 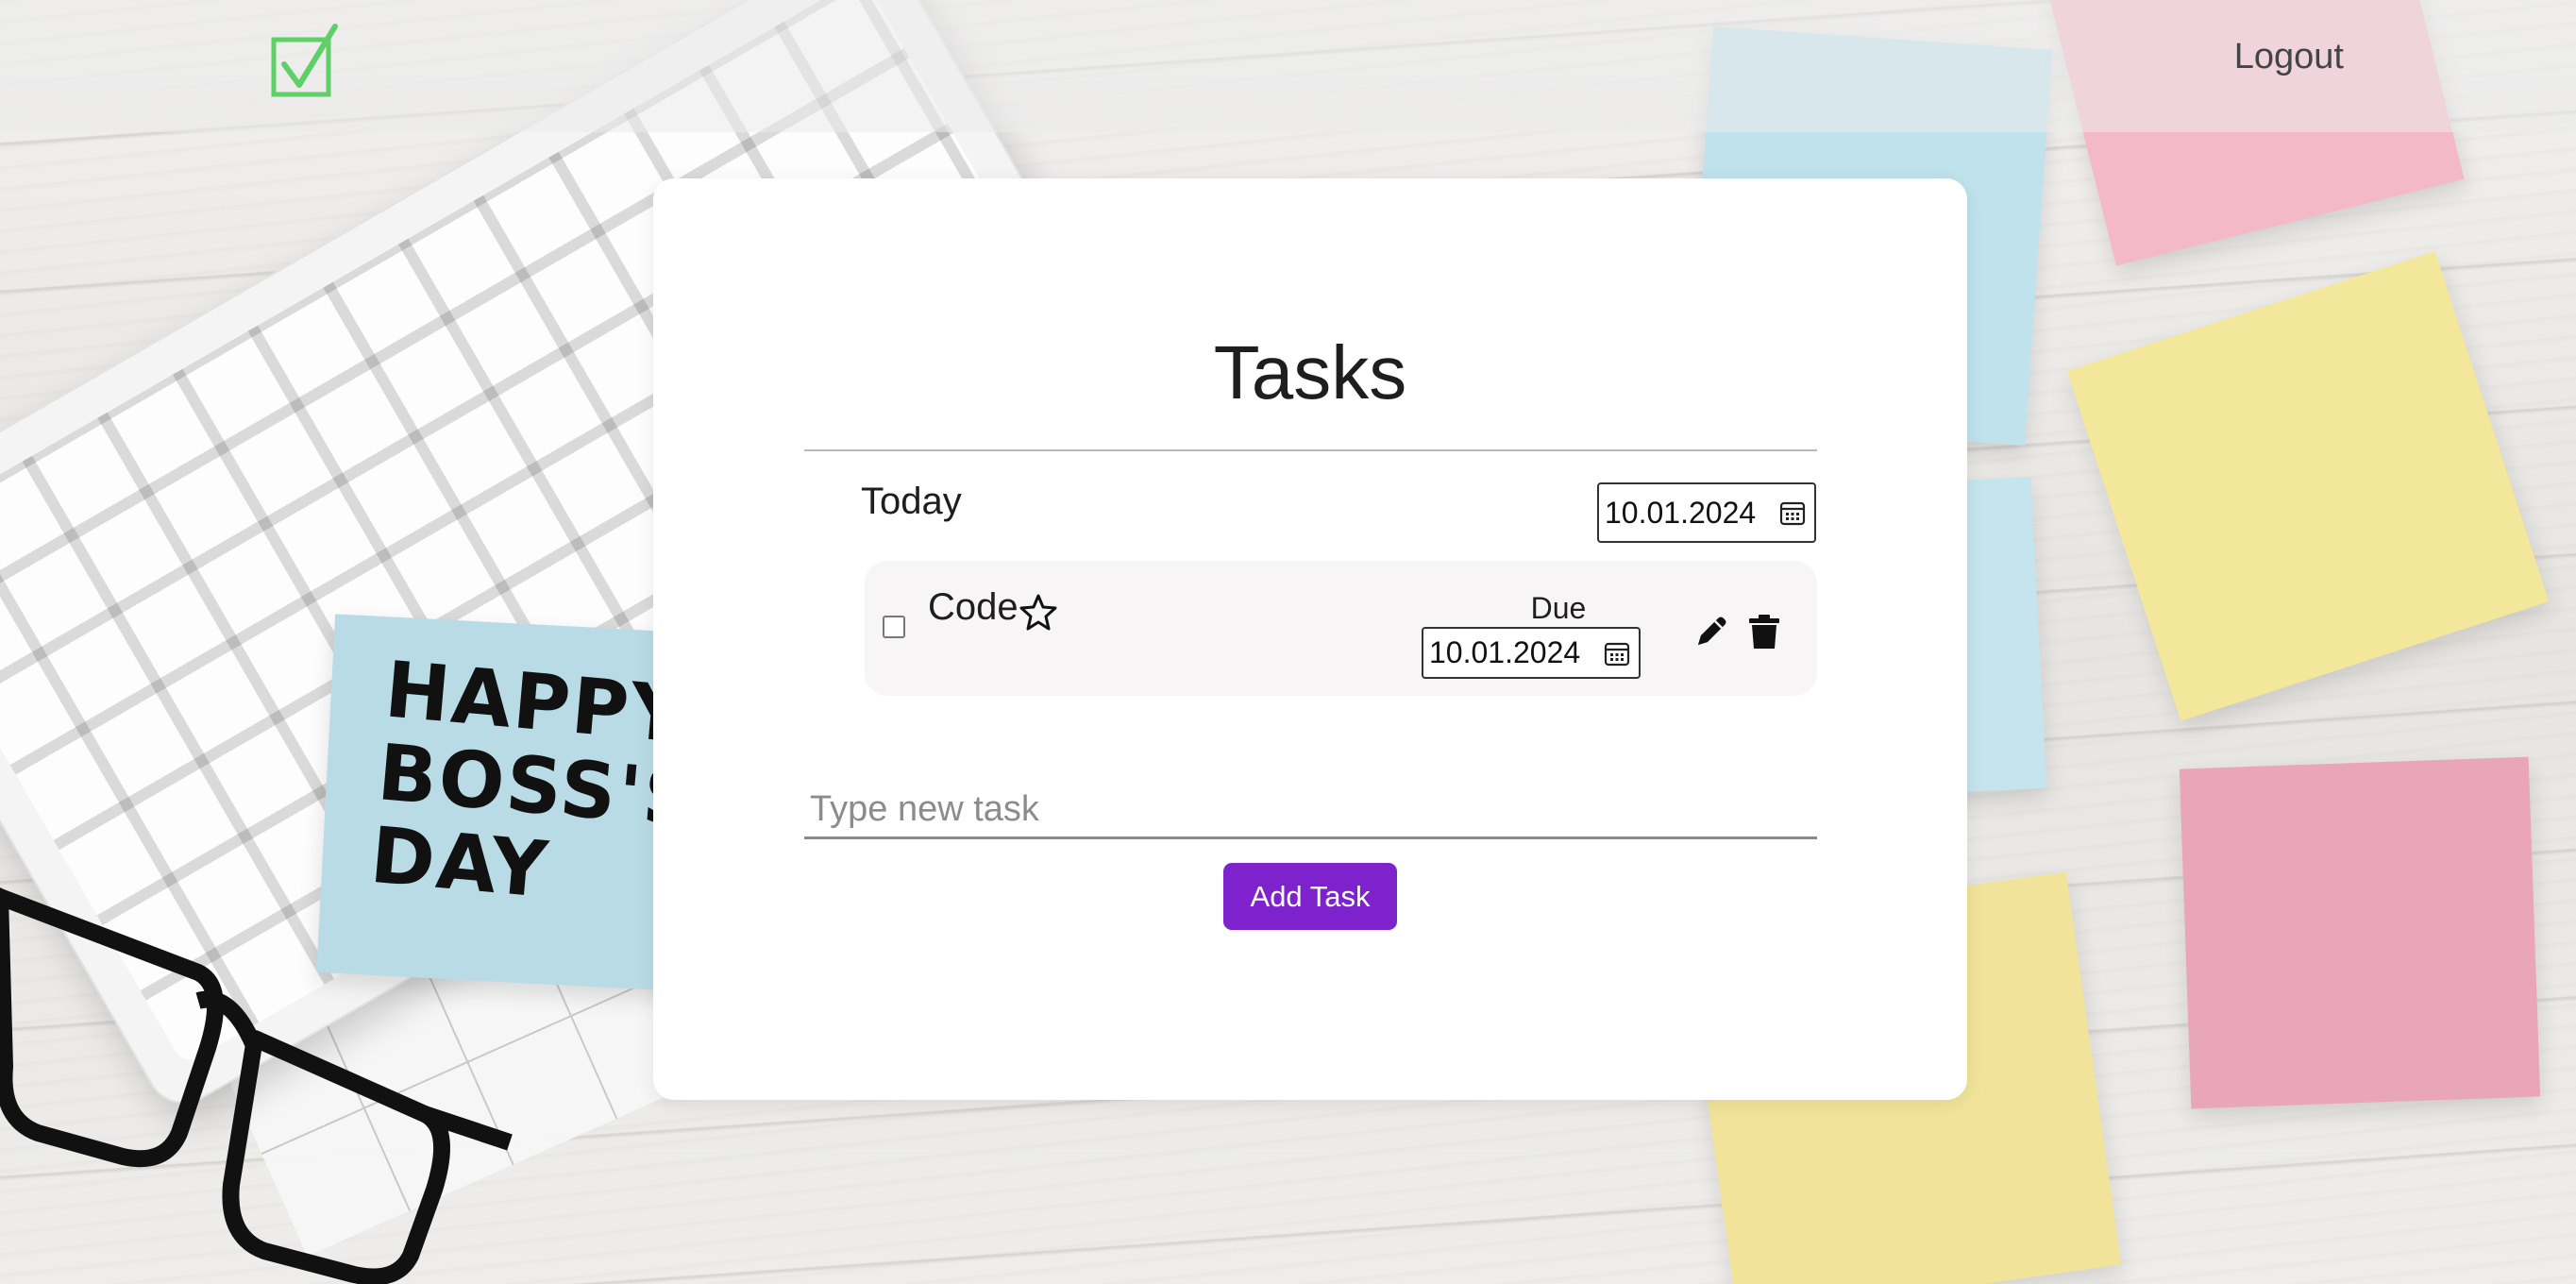 What do you see at coordinates (1310, 896) in the screenshot?
I see `add-task-button: Add Task` at bounding box center [1310, 896].